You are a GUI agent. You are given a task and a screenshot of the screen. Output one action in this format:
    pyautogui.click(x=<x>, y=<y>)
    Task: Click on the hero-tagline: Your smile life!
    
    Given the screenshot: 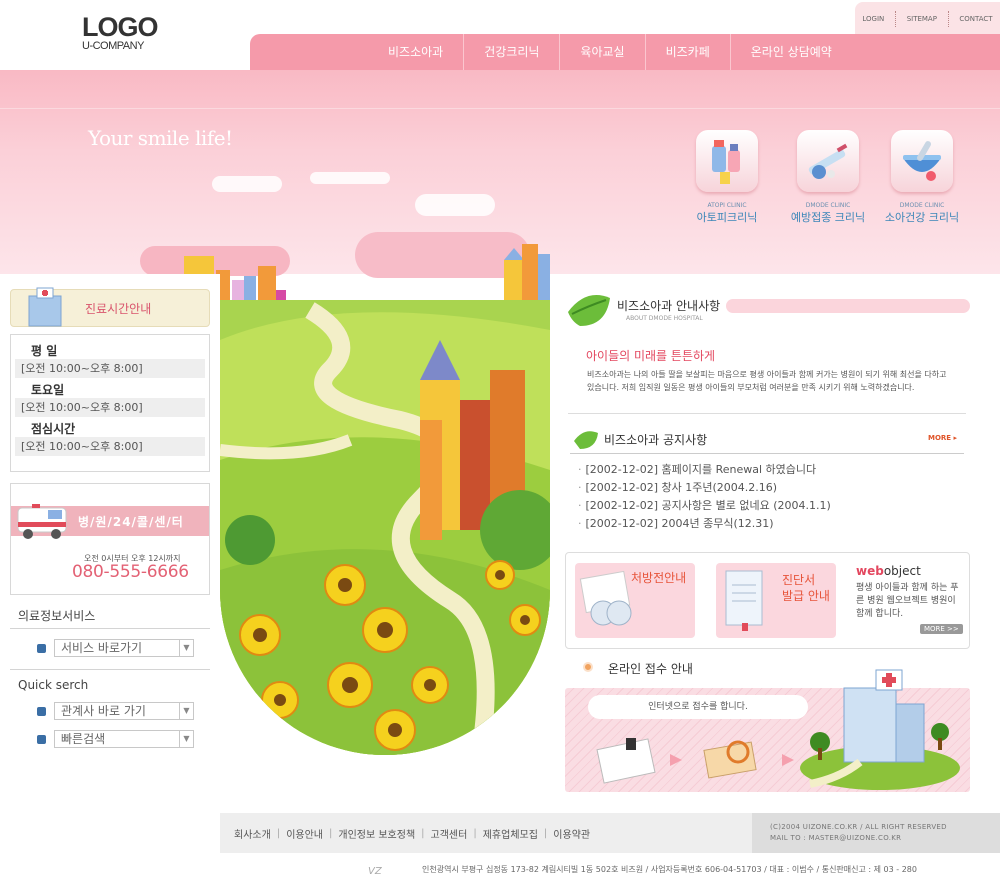 What is the action you would take?
    pyautogui.click(x=160, y=138)
    